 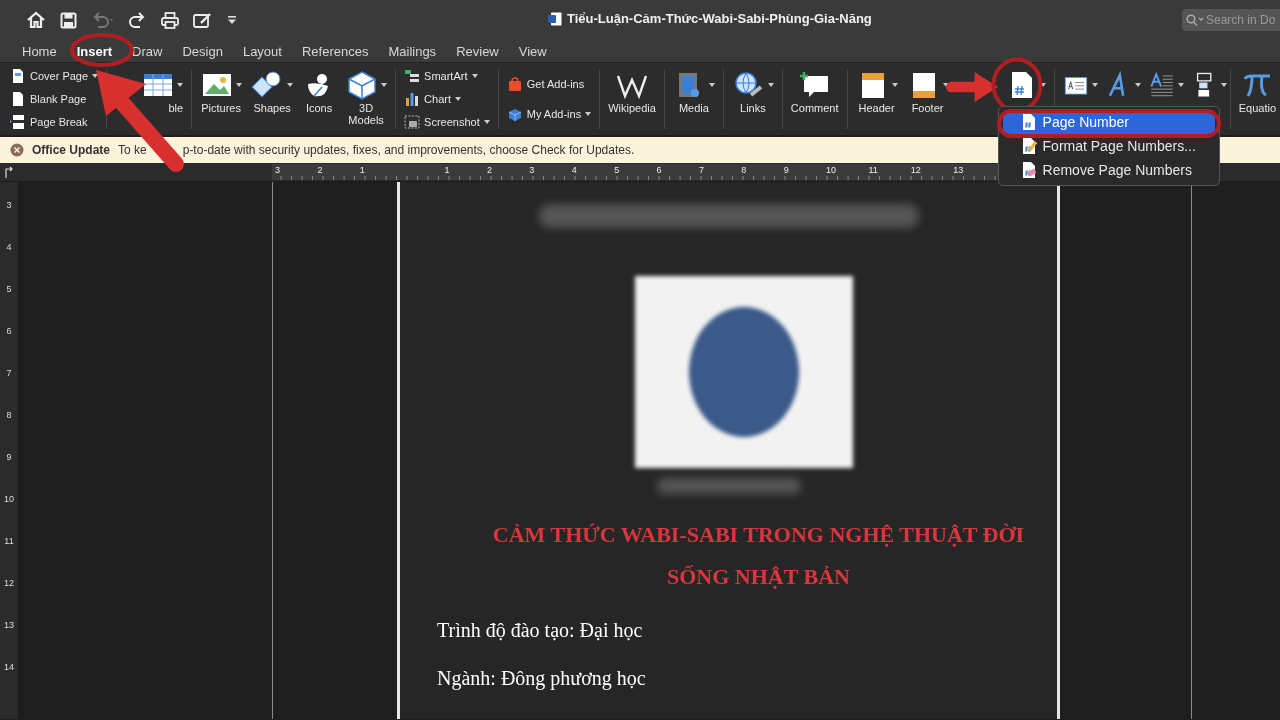 I want to click on ribbon-tab: Layout, so click(x=262, y=51).